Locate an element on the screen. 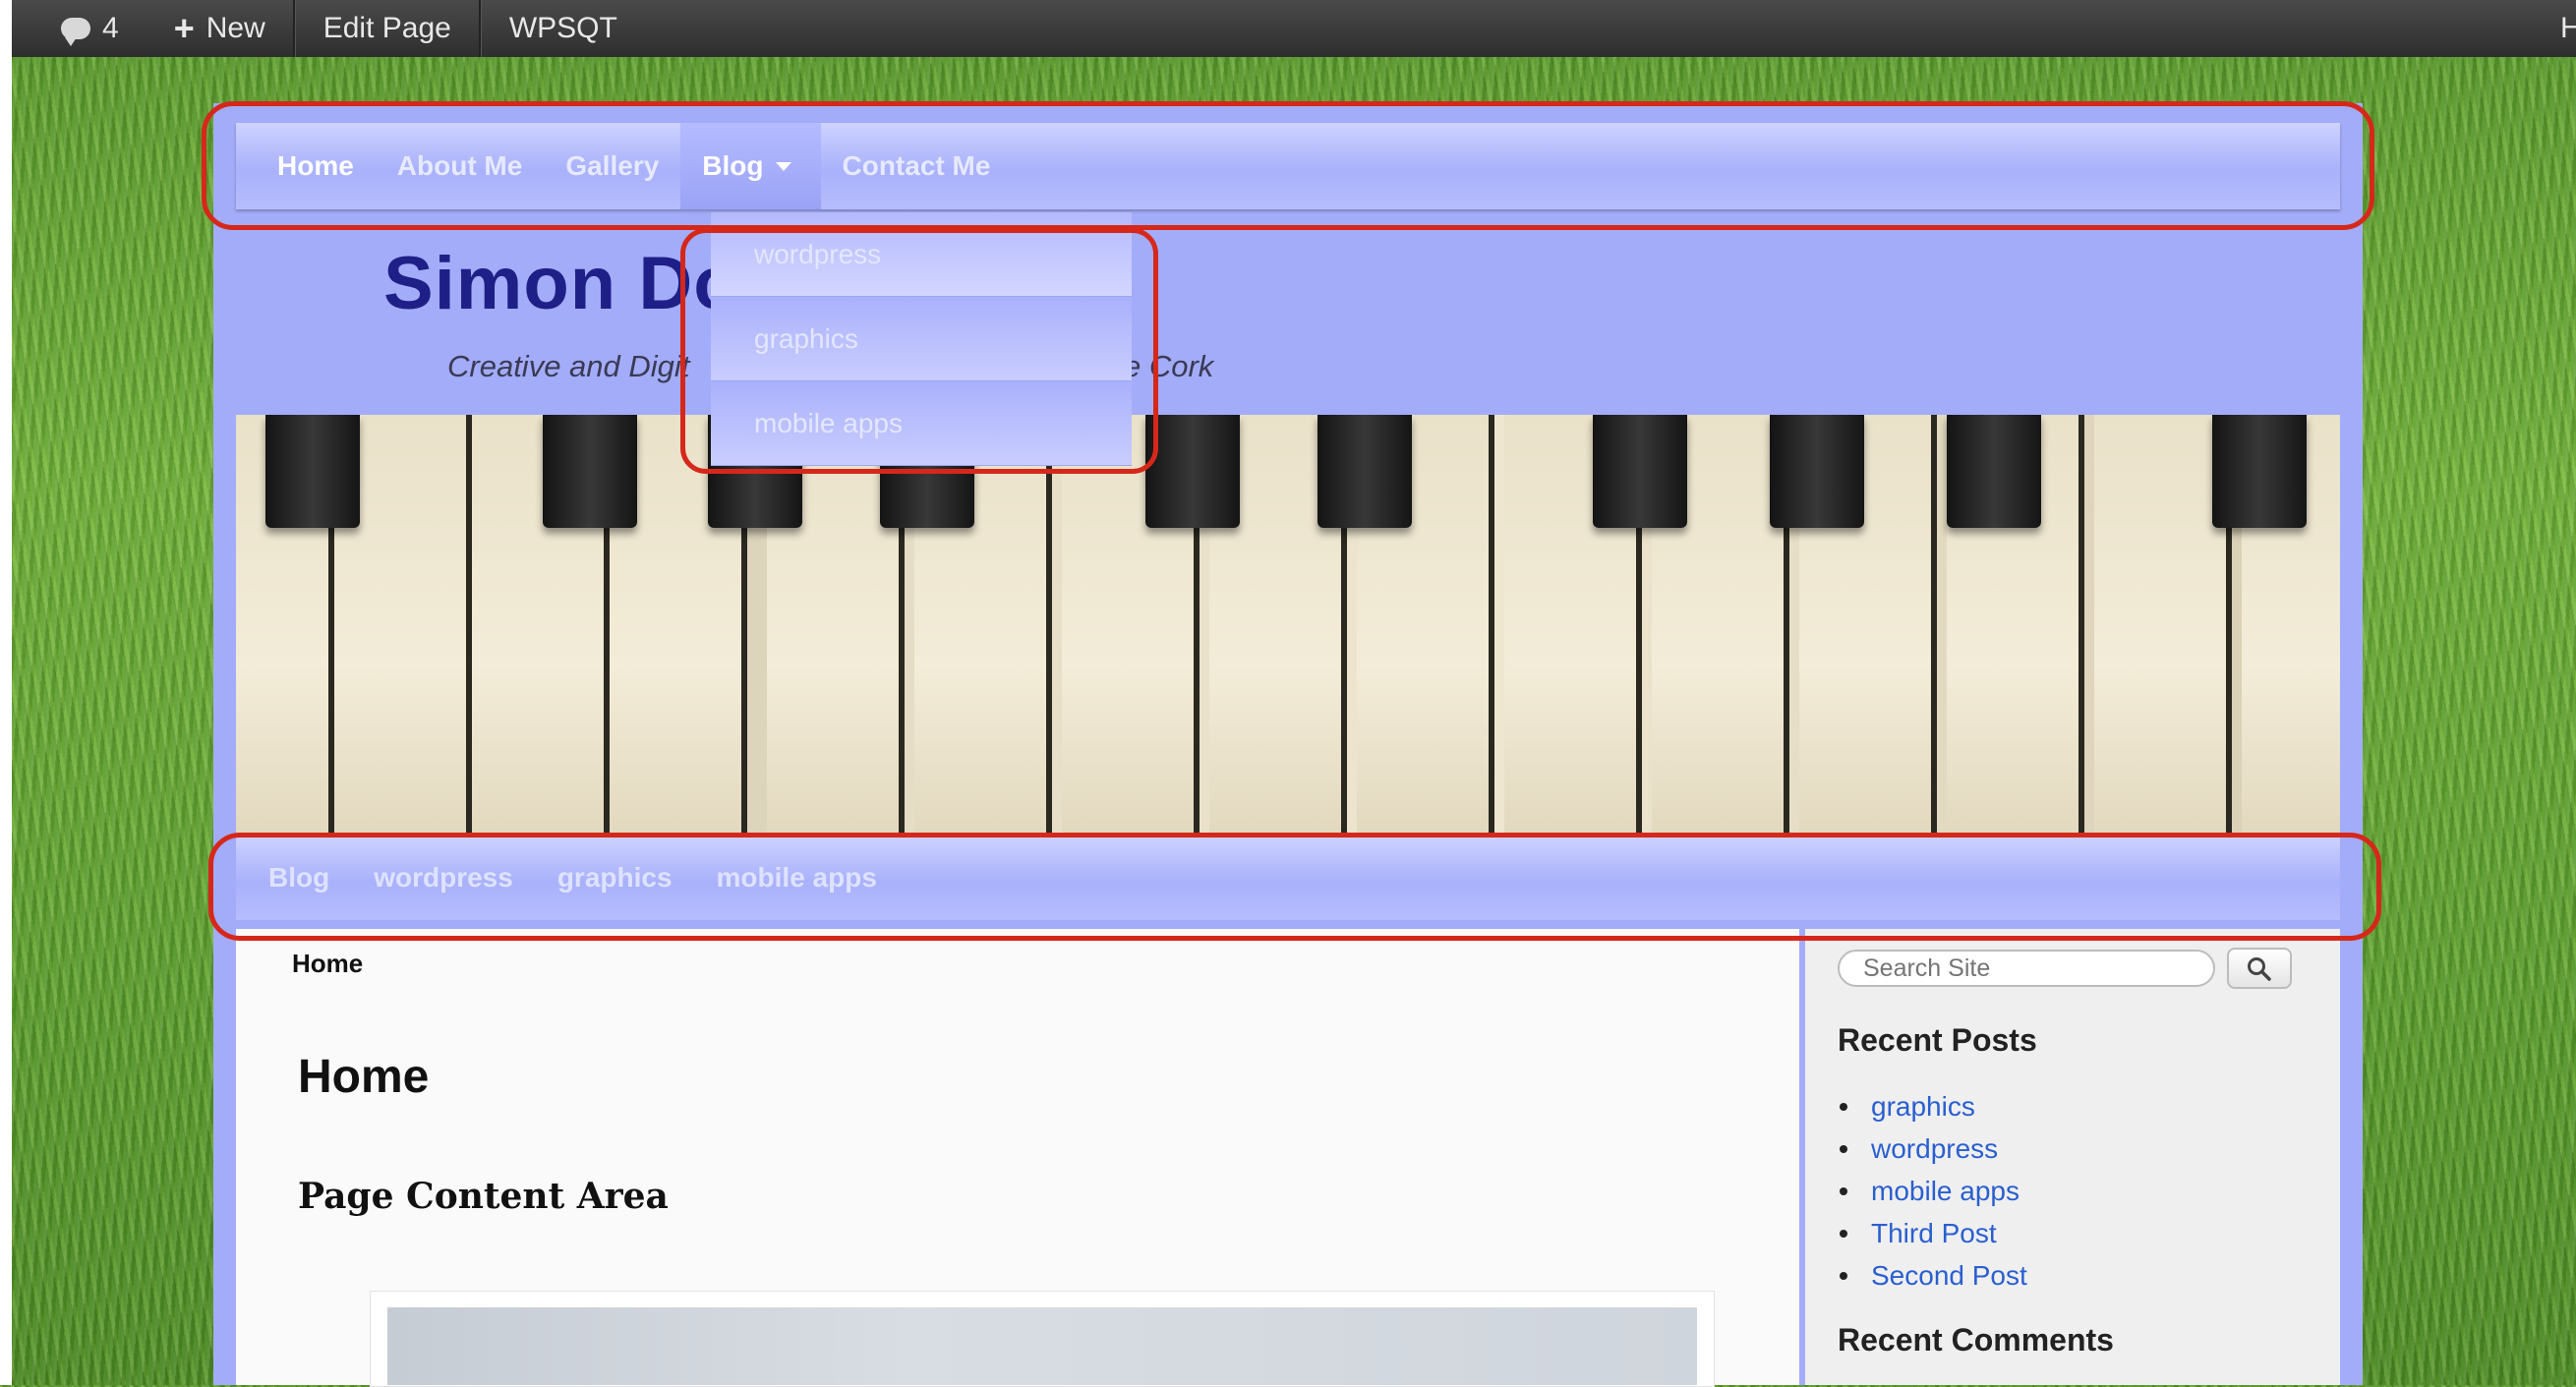  site-tagline: Creative and Digit is located at coordinates (568, 366).